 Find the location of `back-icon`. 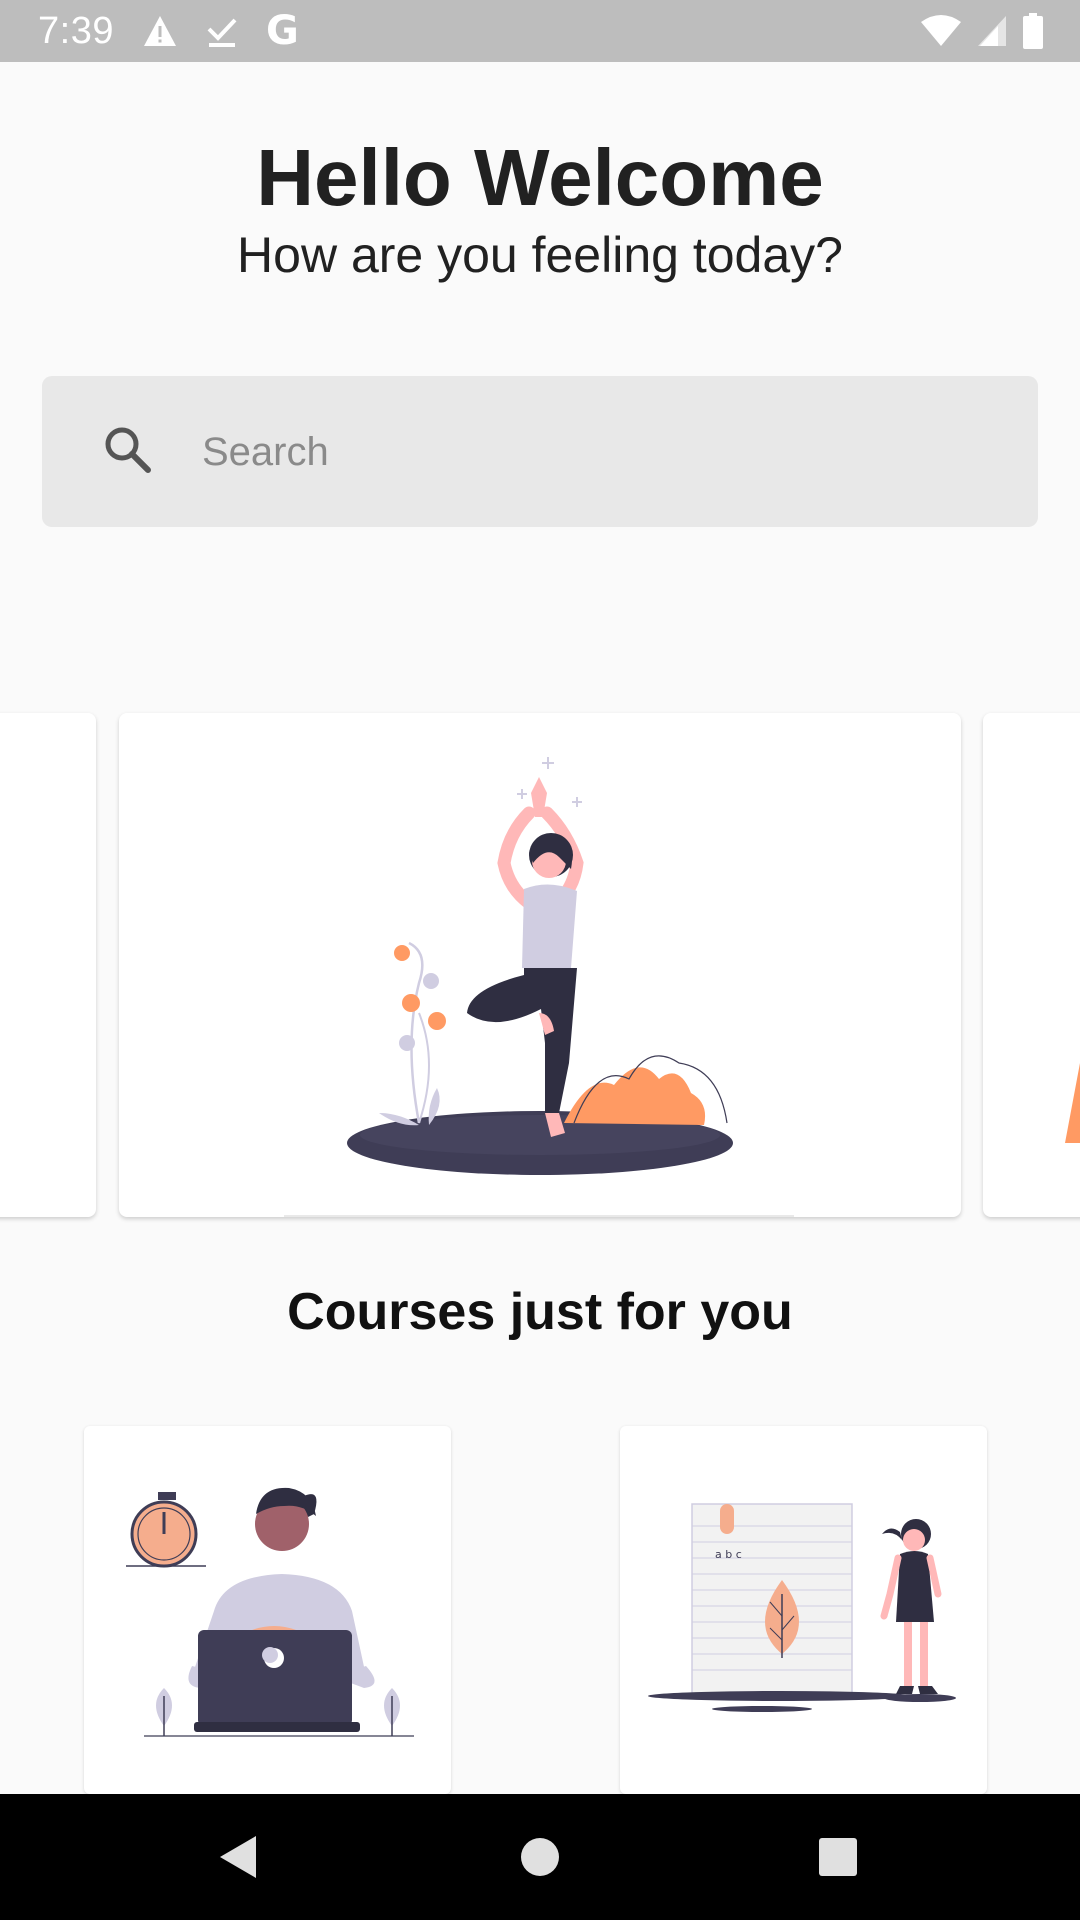

back-icon is located at coordinates (239, 1857).